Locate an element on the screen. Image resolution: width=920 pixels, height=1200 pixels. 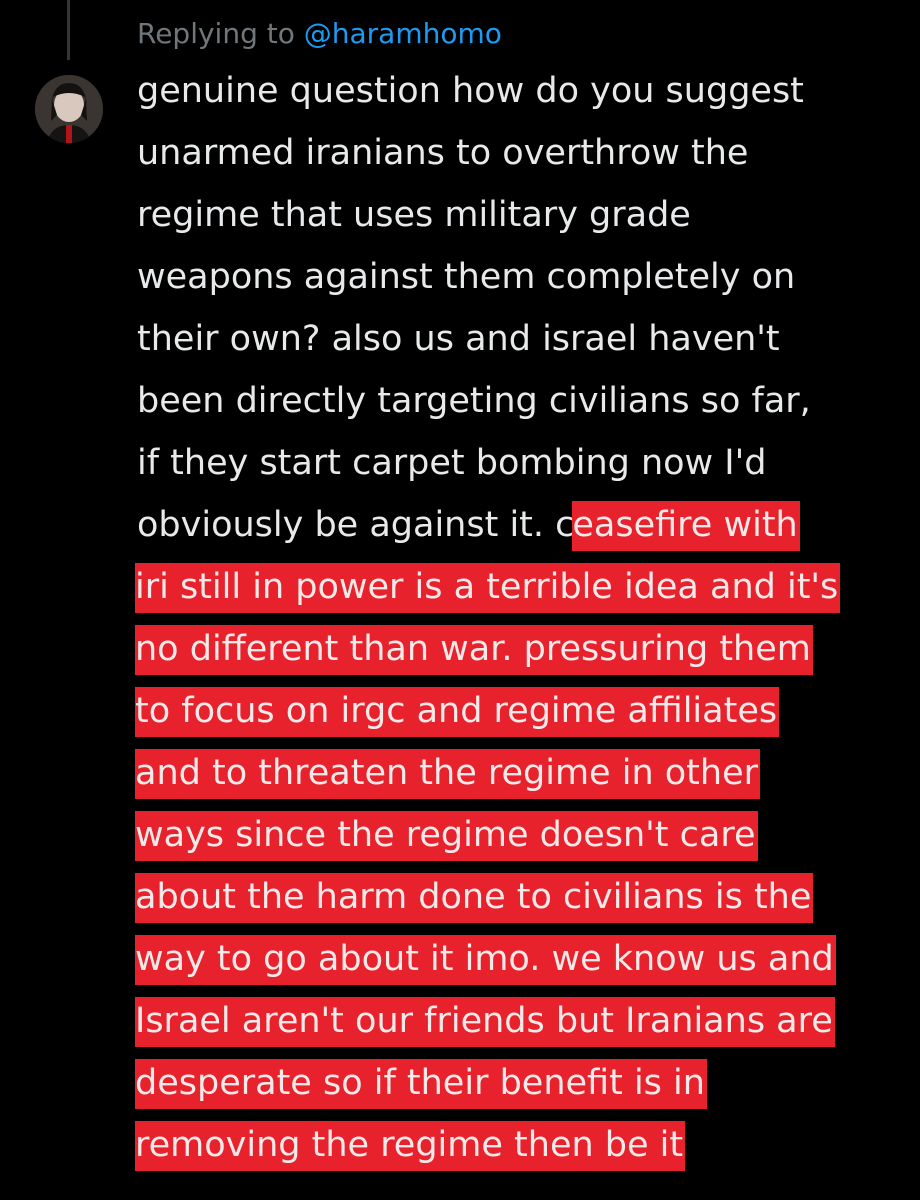
avatar is located at coordinates (69, 109).